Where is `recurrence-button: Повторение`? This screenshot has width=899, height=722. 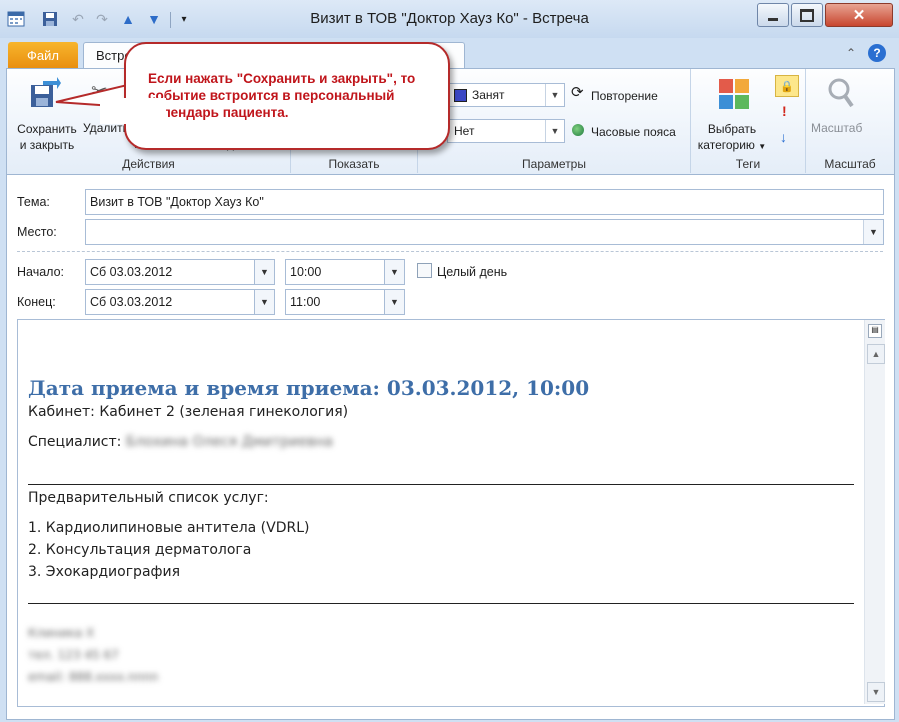 recurrence-button: Повторение is located at coordinates (624, 96).